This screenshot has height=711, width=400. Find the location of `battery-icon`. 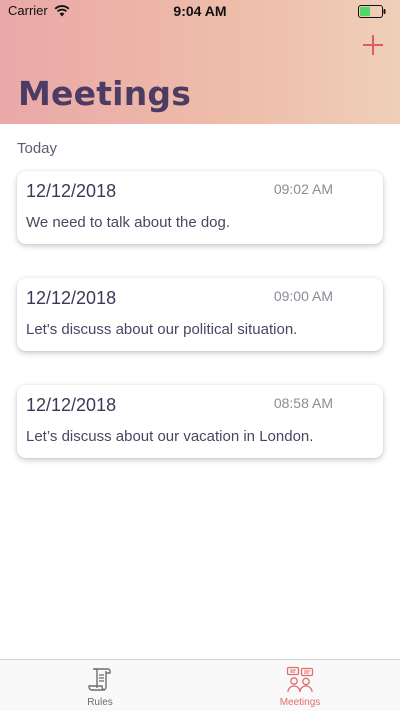

battery-icon is located at coordinates (372, 11).